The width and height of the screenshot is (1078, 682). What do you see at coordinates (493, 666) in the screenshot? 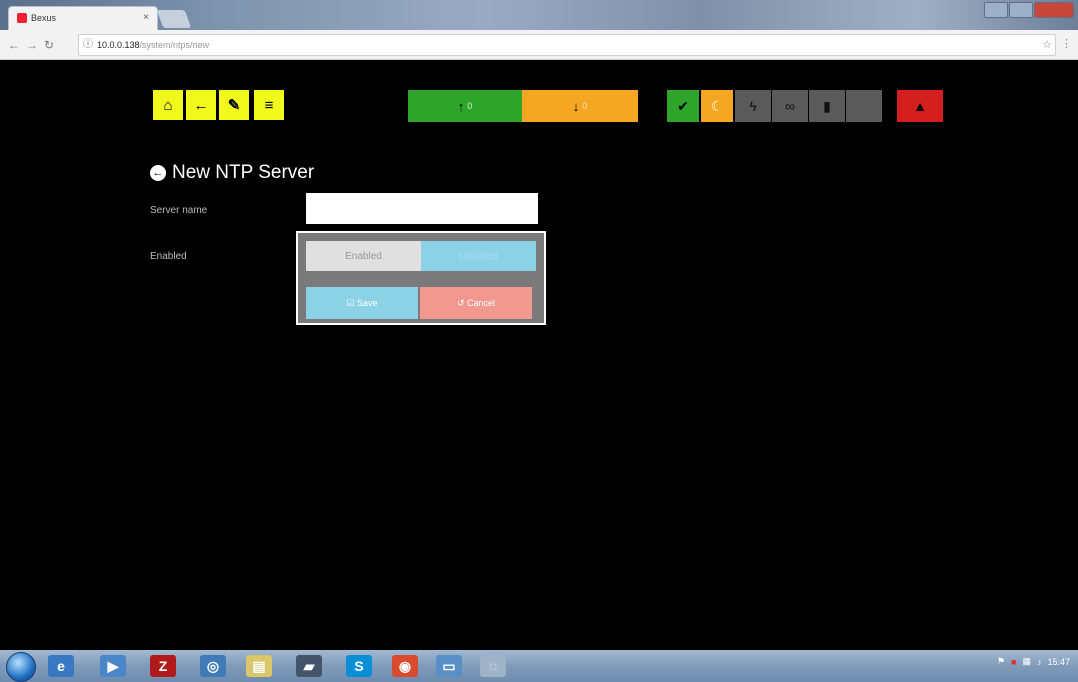
I see `app-icon: ◌` at bounding box center [493, 666].